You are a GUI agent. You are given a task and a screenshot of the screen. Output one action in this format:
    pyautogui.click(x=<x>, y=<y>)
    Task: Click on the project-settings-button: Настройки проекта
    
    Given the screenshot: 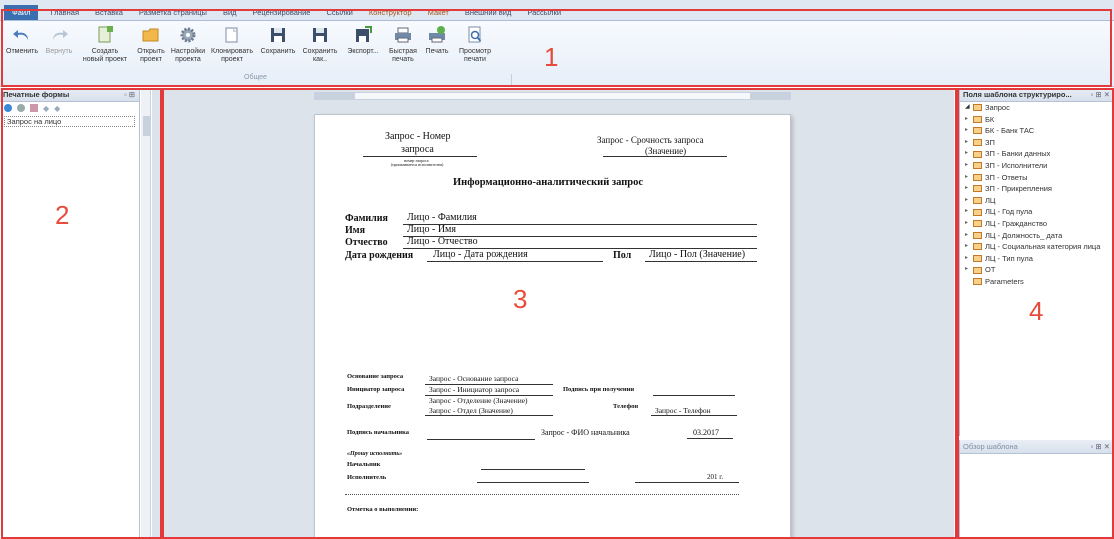 What is the action you would take?
    pyautogui.click(x=188, y=47)
    